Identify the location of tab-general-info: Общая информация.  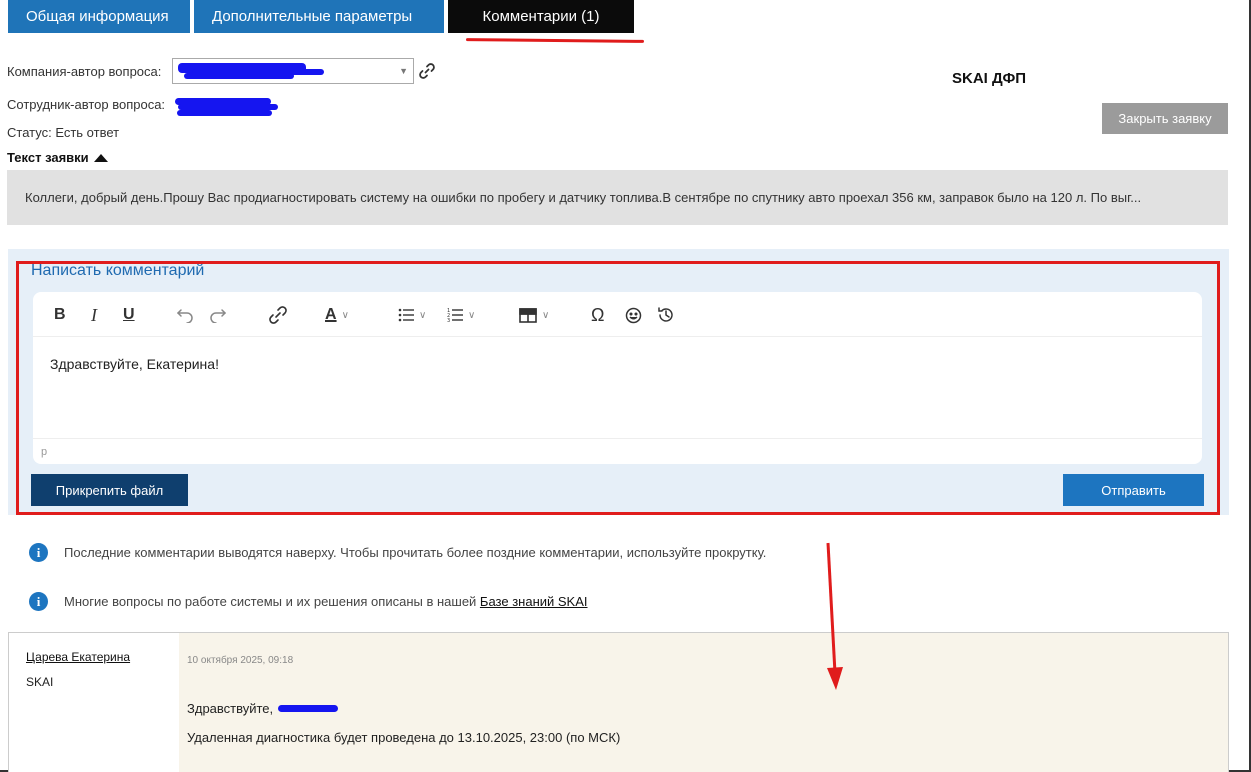
(99, 16).